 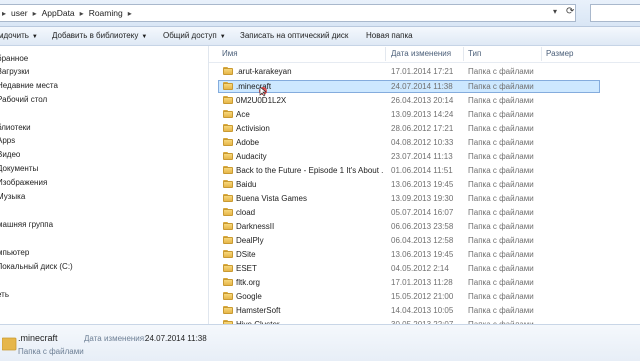 What do you see at coordinates (272, 198) in the screenshot?
I see `file-name: Buena Vista Games` at bounding box center [272, 198].